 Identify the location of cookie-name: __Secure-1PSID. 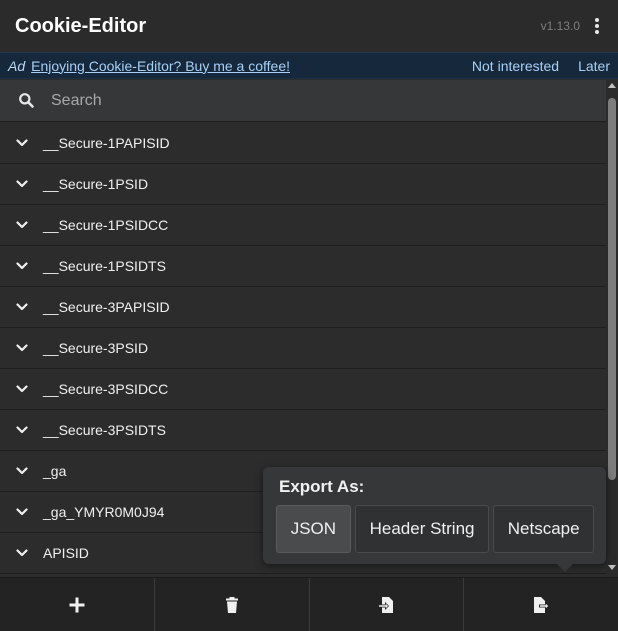
(96, 184).